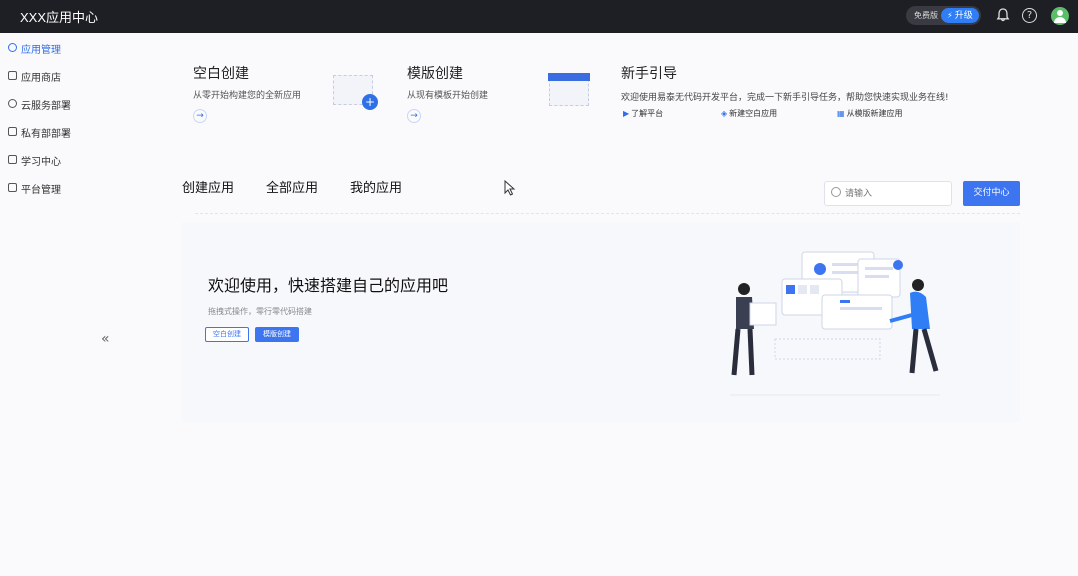  Describe the element at coordinates (328, 285) in the screenshot. I see `welcome-title: 欢迎使用，快速搭建自己的应用吧` at that location.